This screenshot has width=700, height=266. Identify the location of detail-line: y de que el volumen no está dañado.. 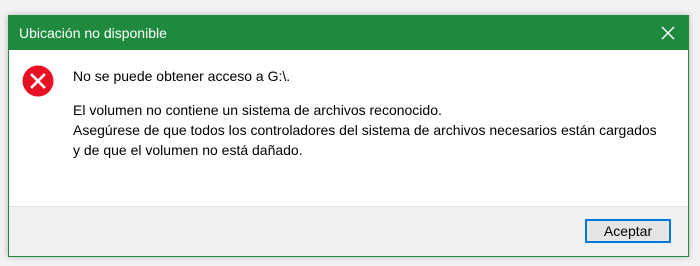
(188, 150).